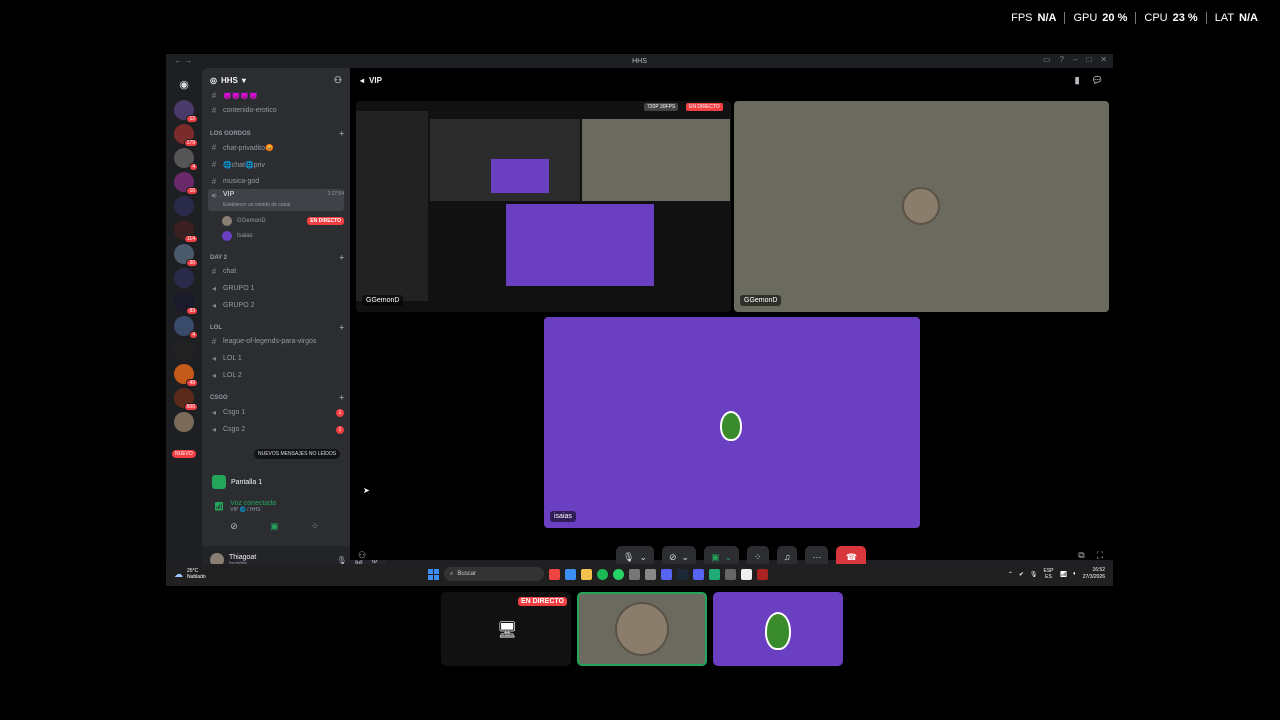 This screenshot has width=1280, height=720. What do you see at coordinates (682, 574) in the screenshot?
I see `steam-icon` at bounding box center [682, 574].